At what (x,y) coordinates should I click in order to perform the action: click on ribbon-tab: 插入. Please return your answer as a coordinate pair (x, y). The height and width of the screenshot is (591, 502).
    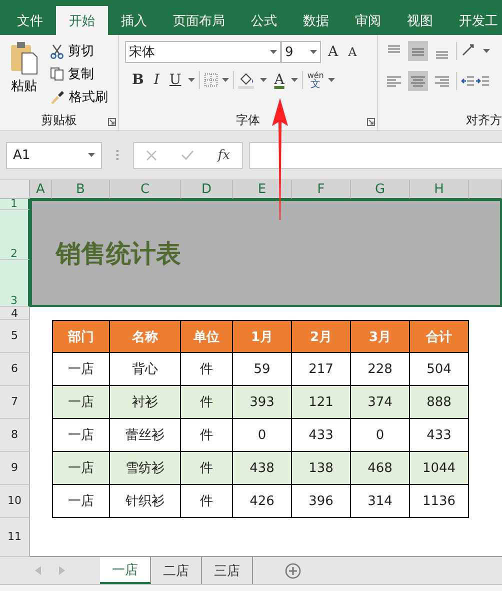
    Looking at the image, I should click on (134, 20).